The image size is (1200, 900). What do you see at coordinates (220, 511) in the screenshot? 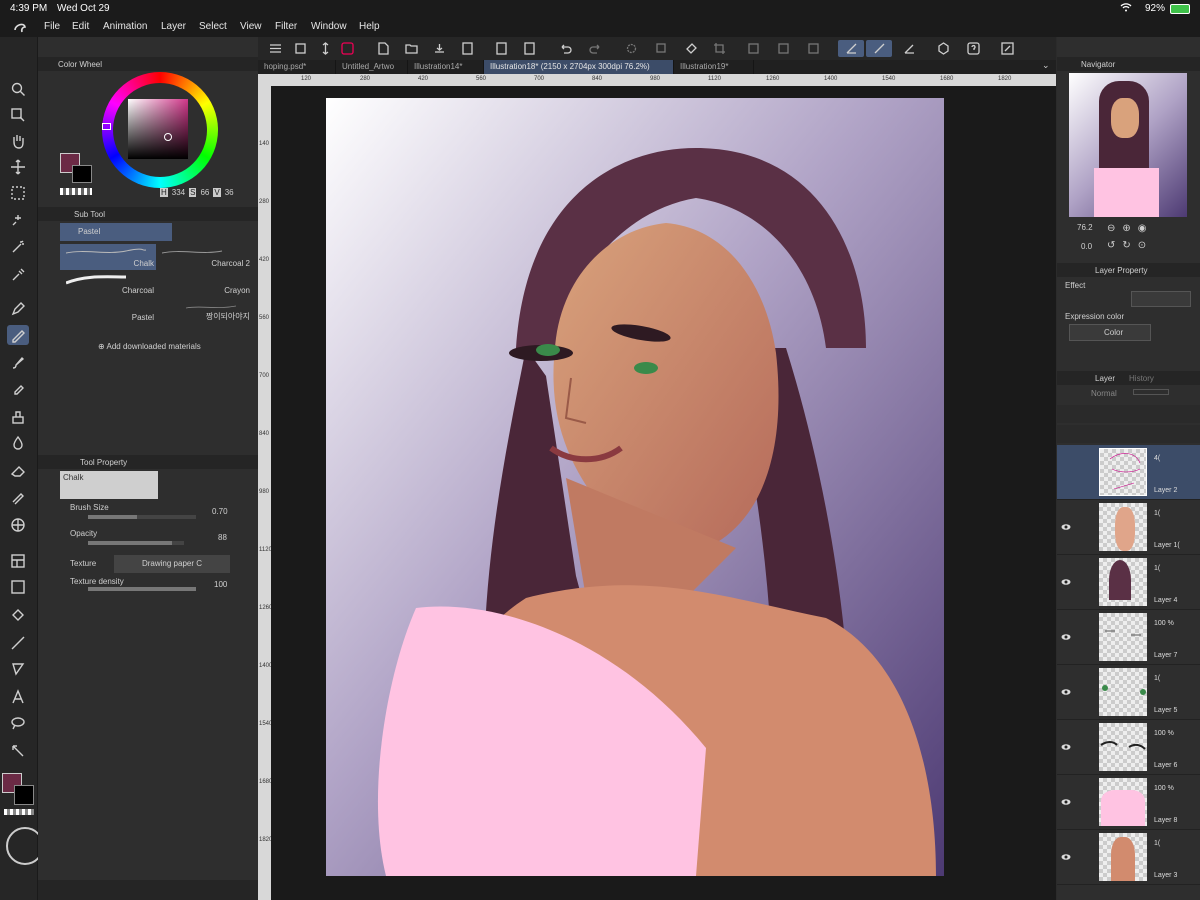
I see `brush-size-value: 0.70` at bounding box center [220, 511].